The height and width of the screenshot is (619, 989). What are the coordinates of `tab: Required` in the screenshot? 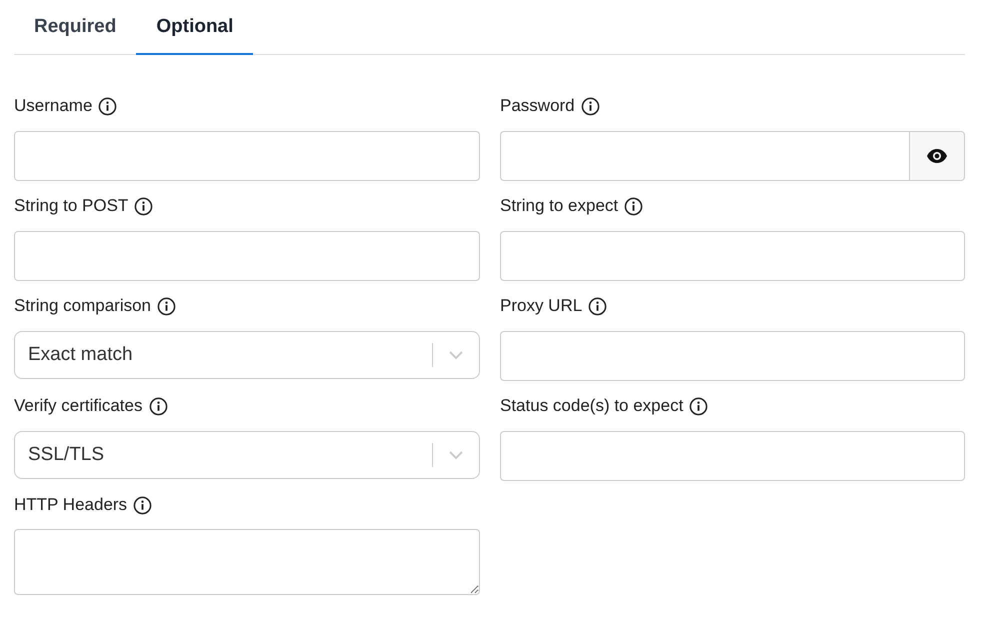 It's located at (75, 27).